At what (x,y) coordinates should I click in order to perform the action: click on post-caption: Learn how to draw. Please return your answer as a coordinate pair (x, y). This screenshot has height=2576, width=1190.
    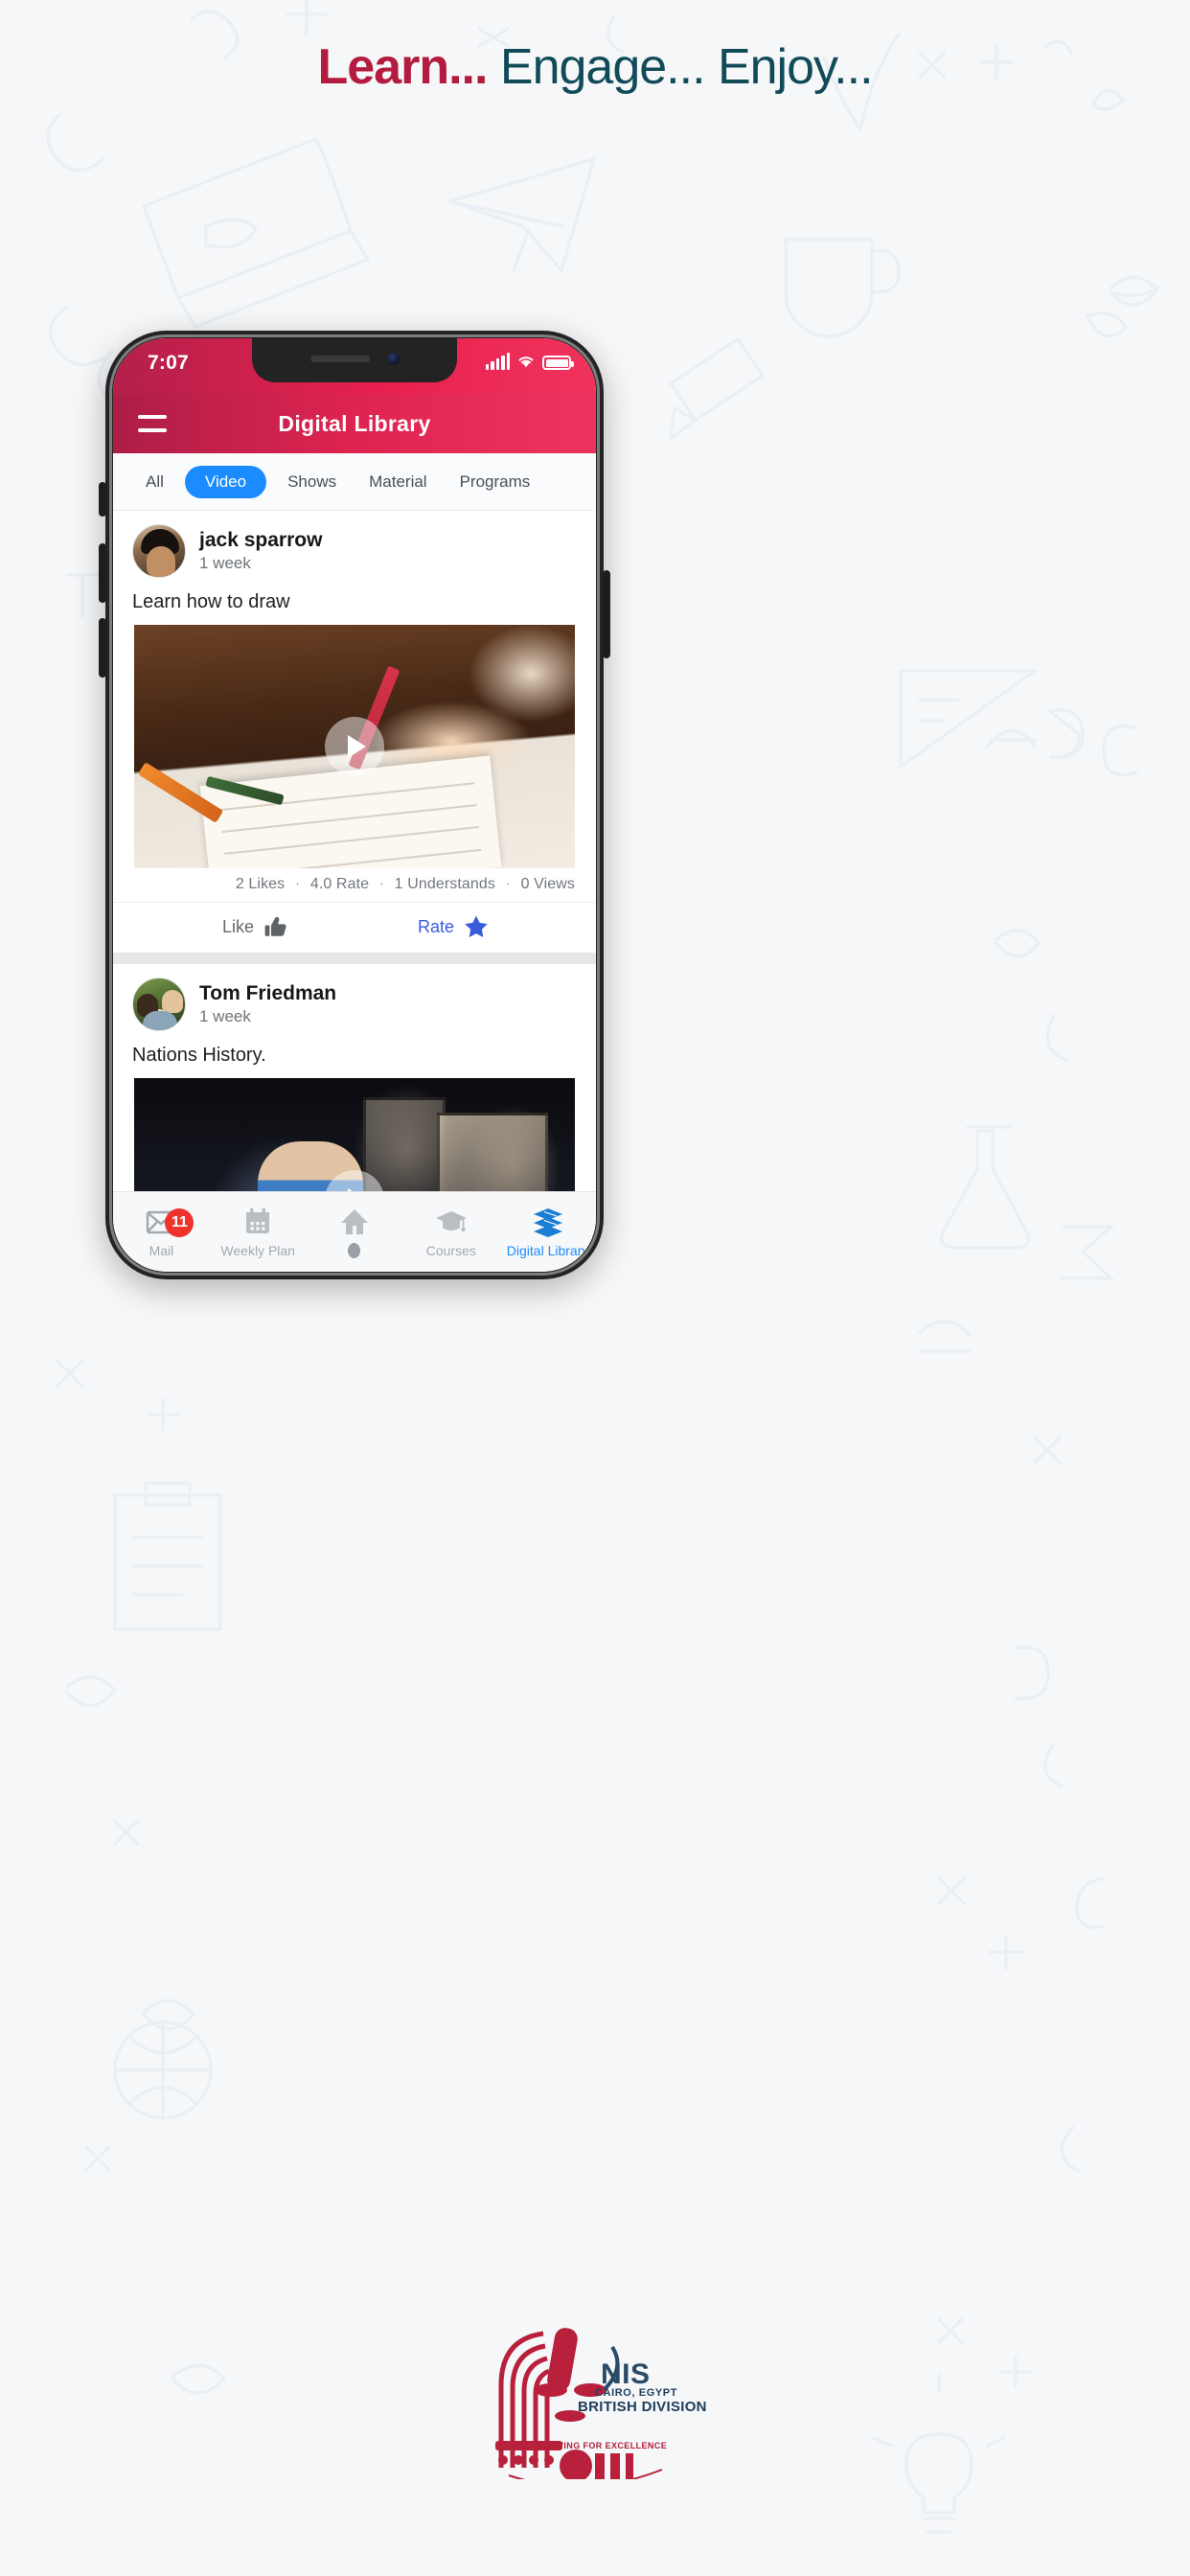
    Looking at the image, I should click on (211, 601).